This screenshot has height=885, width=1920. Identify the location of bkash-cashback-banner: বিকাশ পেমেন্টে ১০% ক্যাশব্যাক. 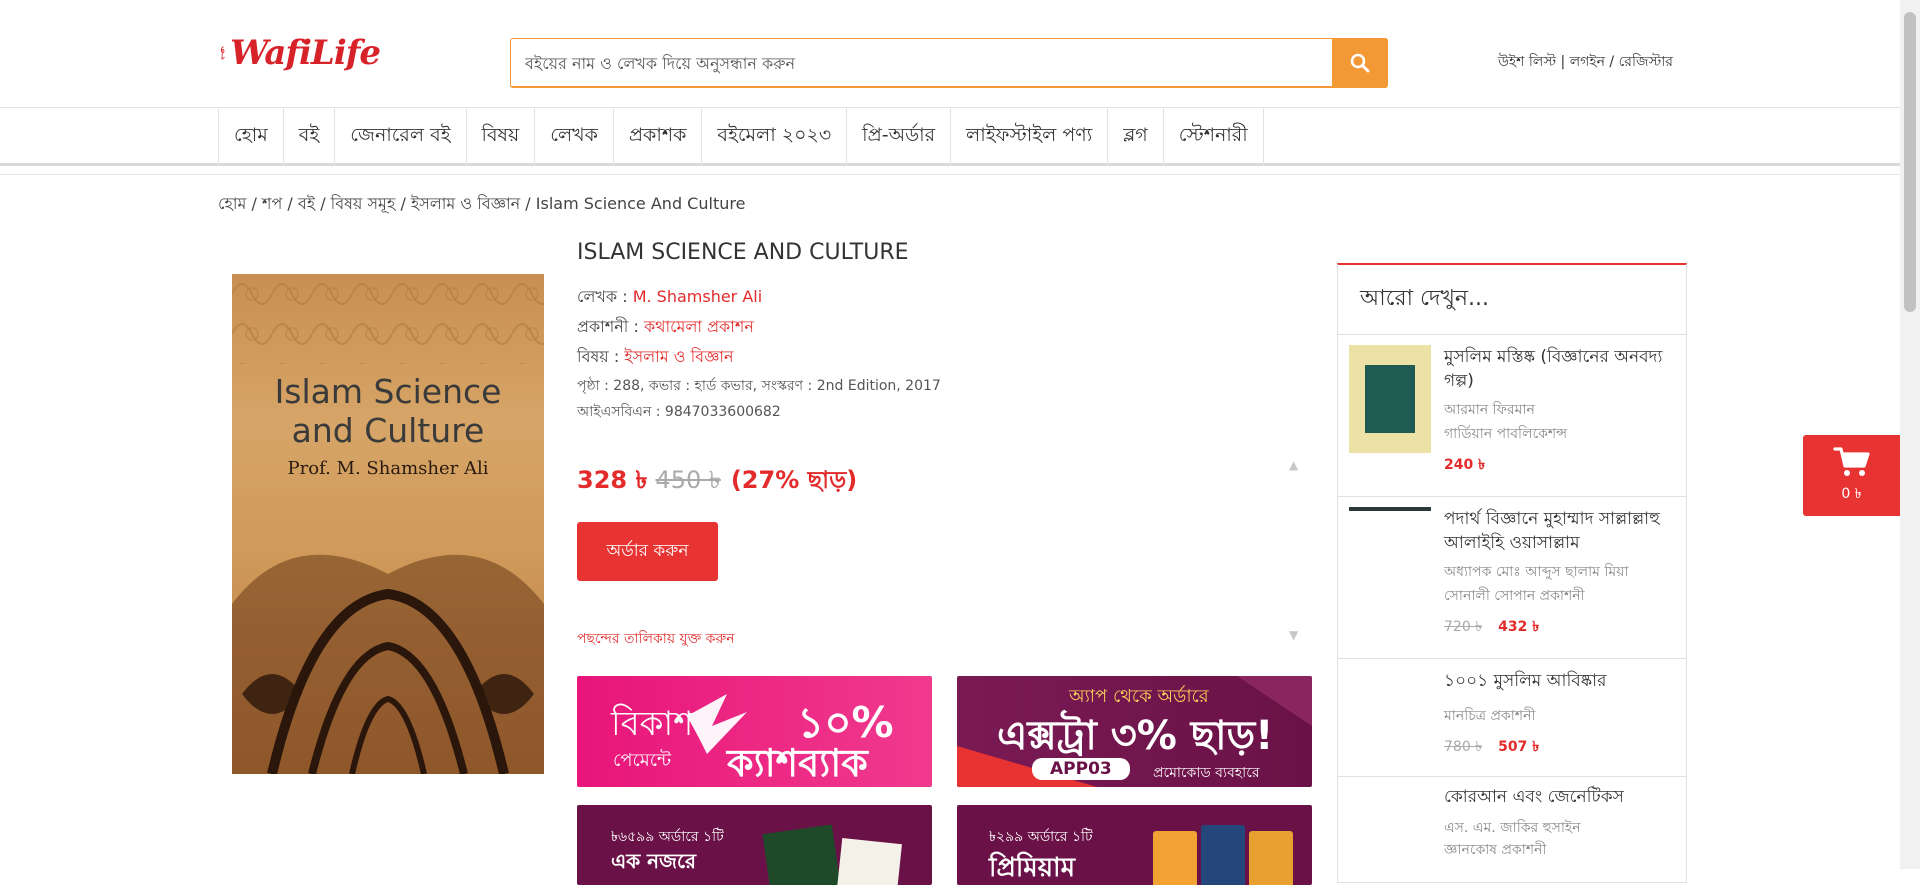
(754, 731).